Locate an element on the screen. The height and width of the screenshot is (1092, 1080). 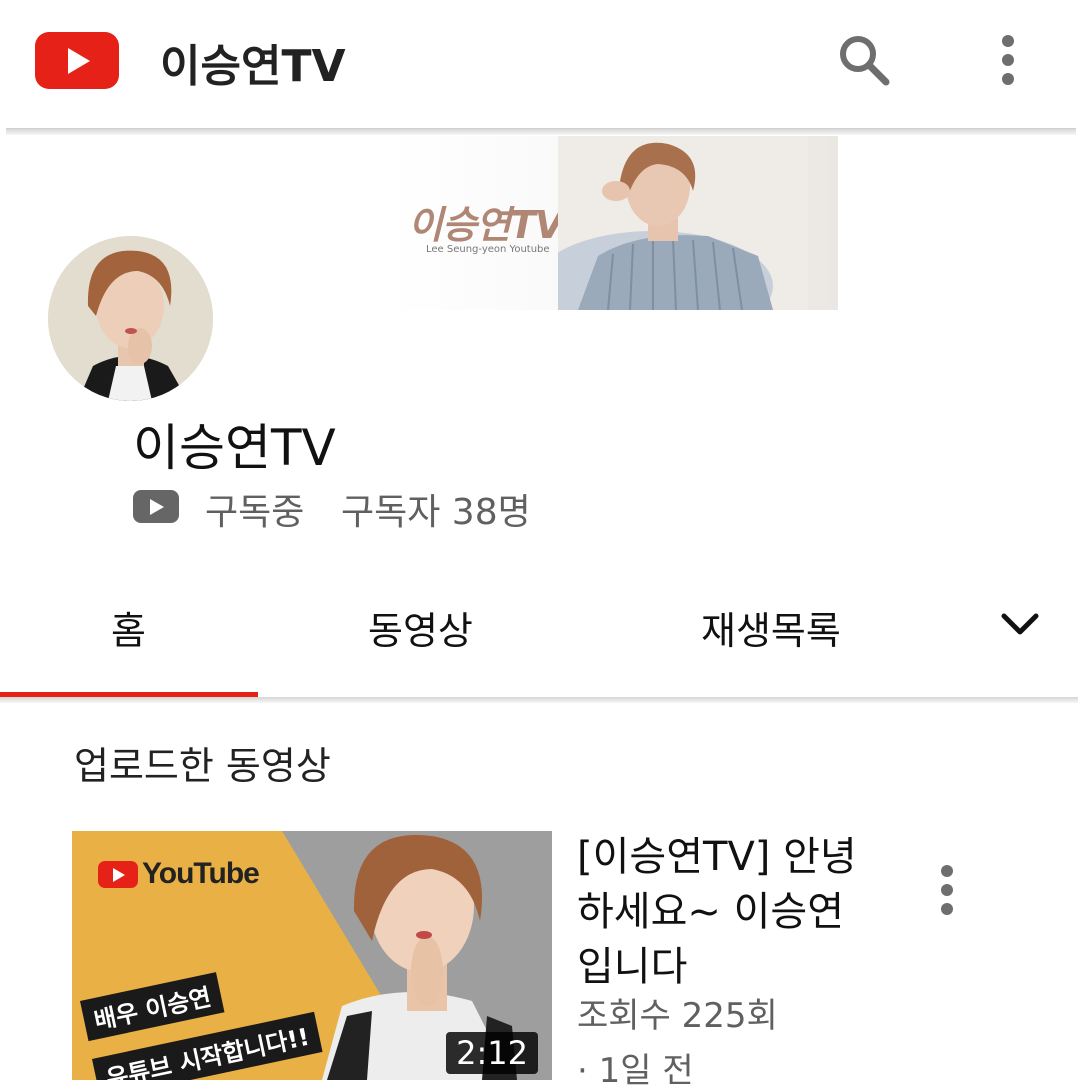
video-title-line: 하세요~ 이승연 is located at coordinates (711, 912).